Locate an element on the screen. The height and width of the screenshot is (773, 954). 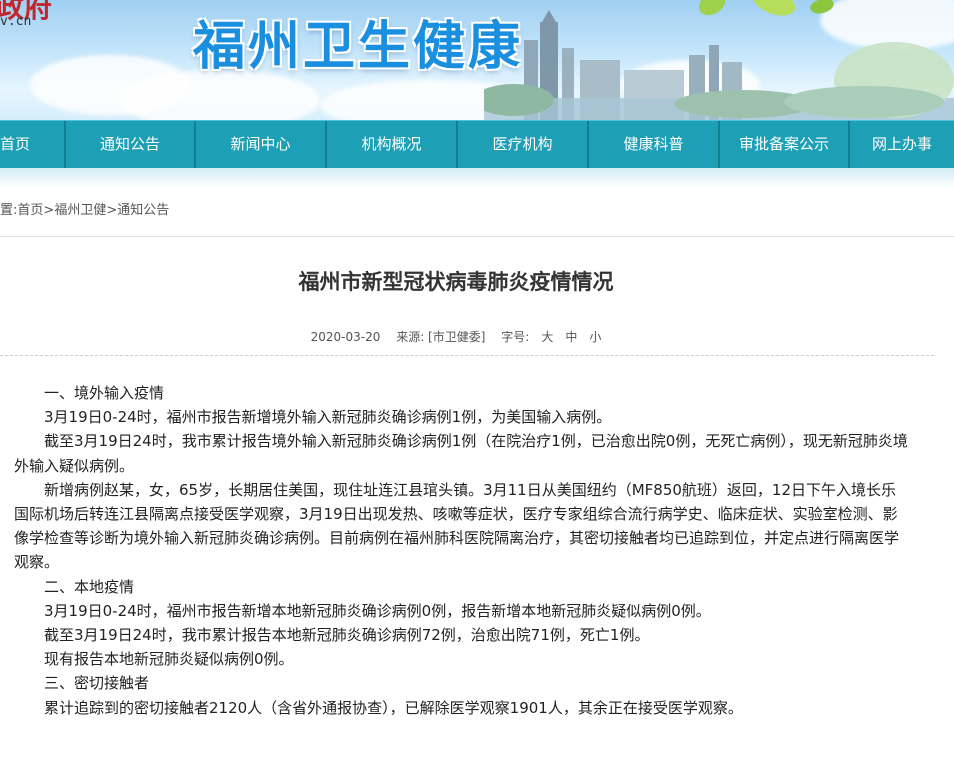
divider is located at coordinates (477, 236).